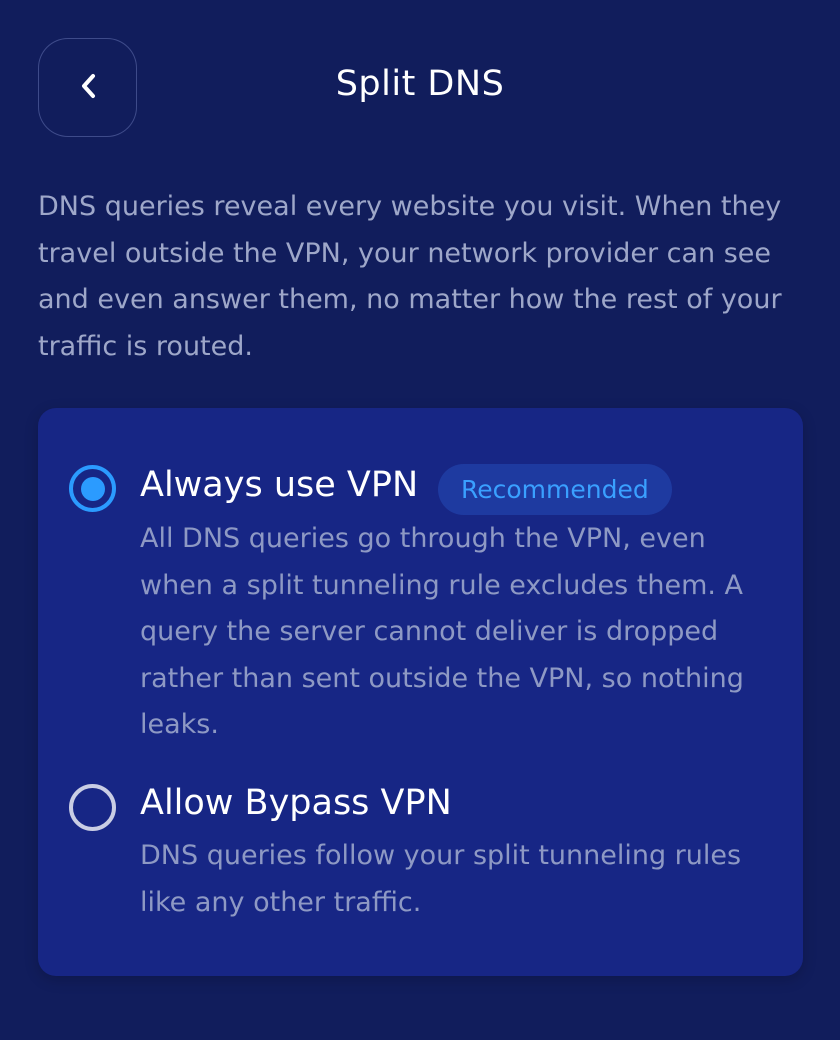 The height and width of the screenshot is (1040, 840). What do you see at coordinates (92, 488) in the screenshot?
I see `radio-button-selected` at bounding box center [92, 488].